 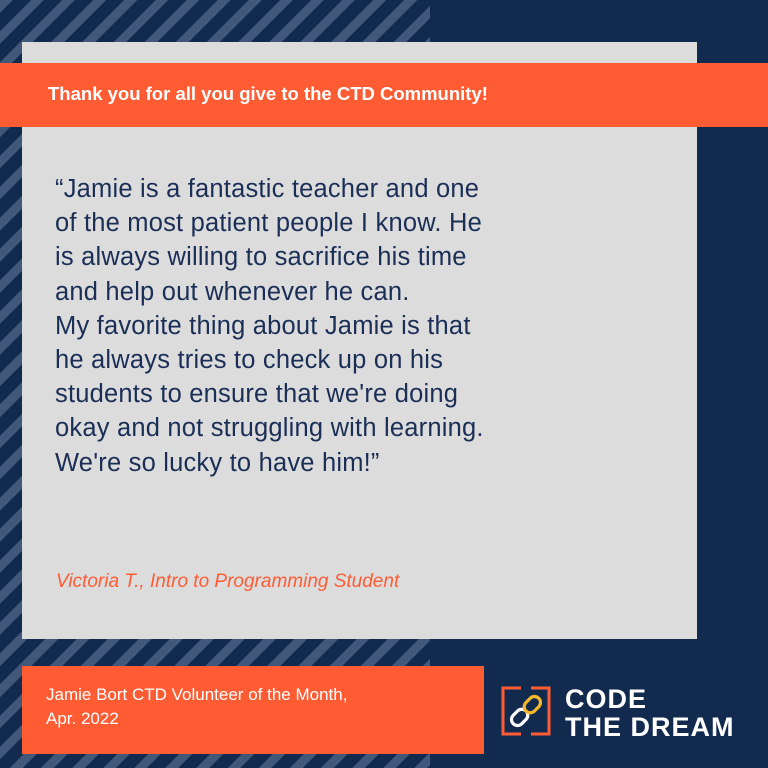 What do you see at coordinates (261, 257) in the screenshot?
I see `quote-line: is always willing to sacrifice his time` at bounding box center [261, 257].